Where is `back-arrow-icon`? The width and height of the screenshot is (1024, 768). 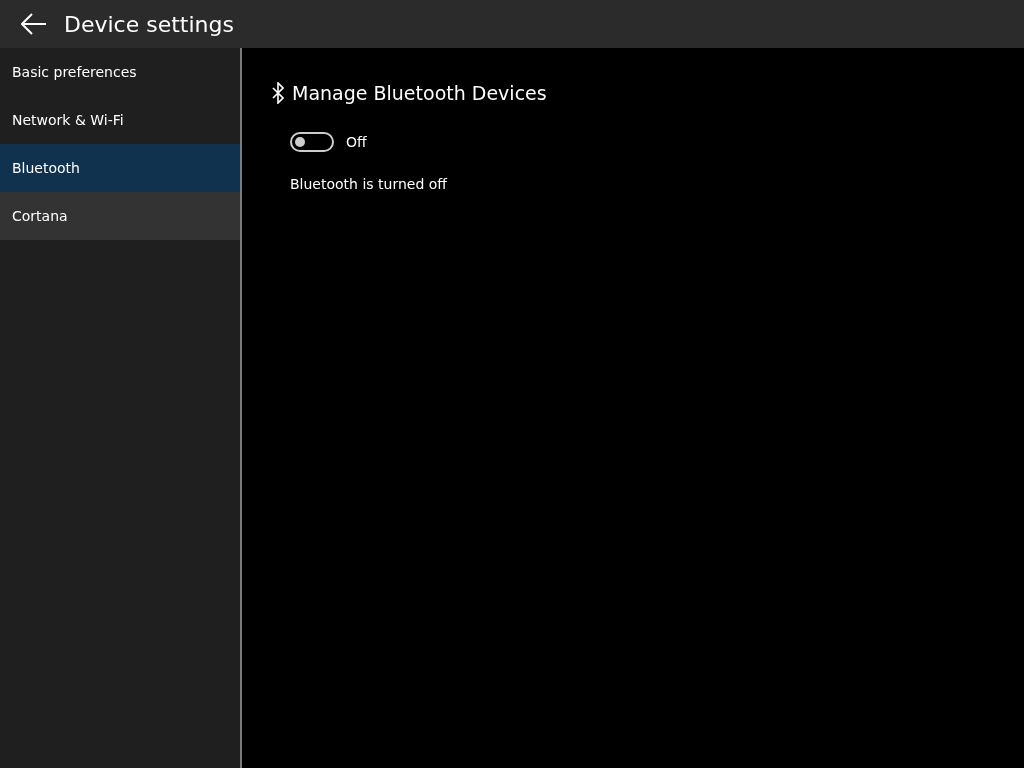
back-arrow-icon is located at coordinates (34, 24).